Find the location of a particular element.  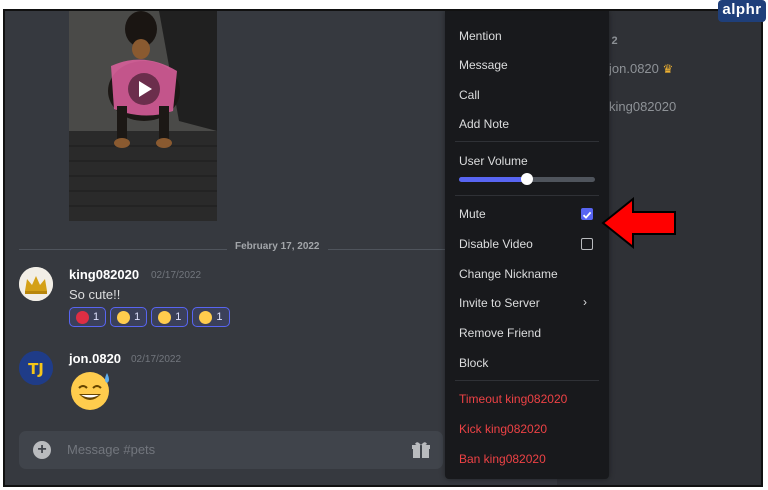

volume-handle is located at coordinates (527, 179).